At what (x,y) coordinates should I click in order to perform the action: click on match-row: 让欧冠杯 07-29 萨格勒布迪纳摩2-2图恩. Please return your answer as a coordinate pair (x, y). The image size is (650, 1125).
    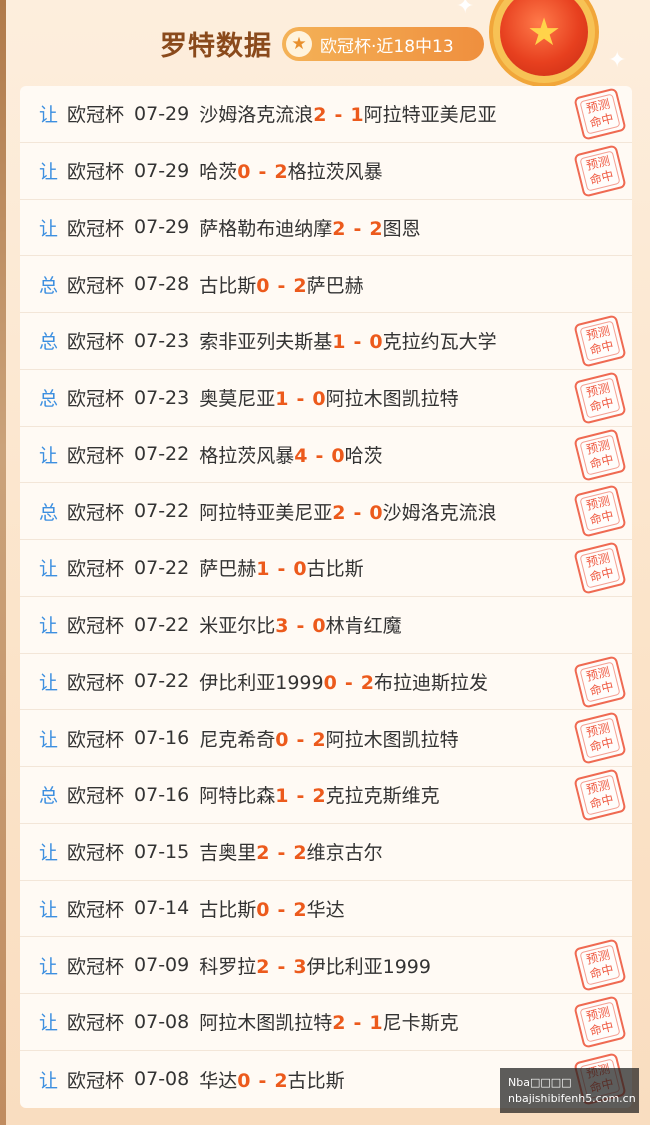
    Looking at the image, I should click on (326, 228).